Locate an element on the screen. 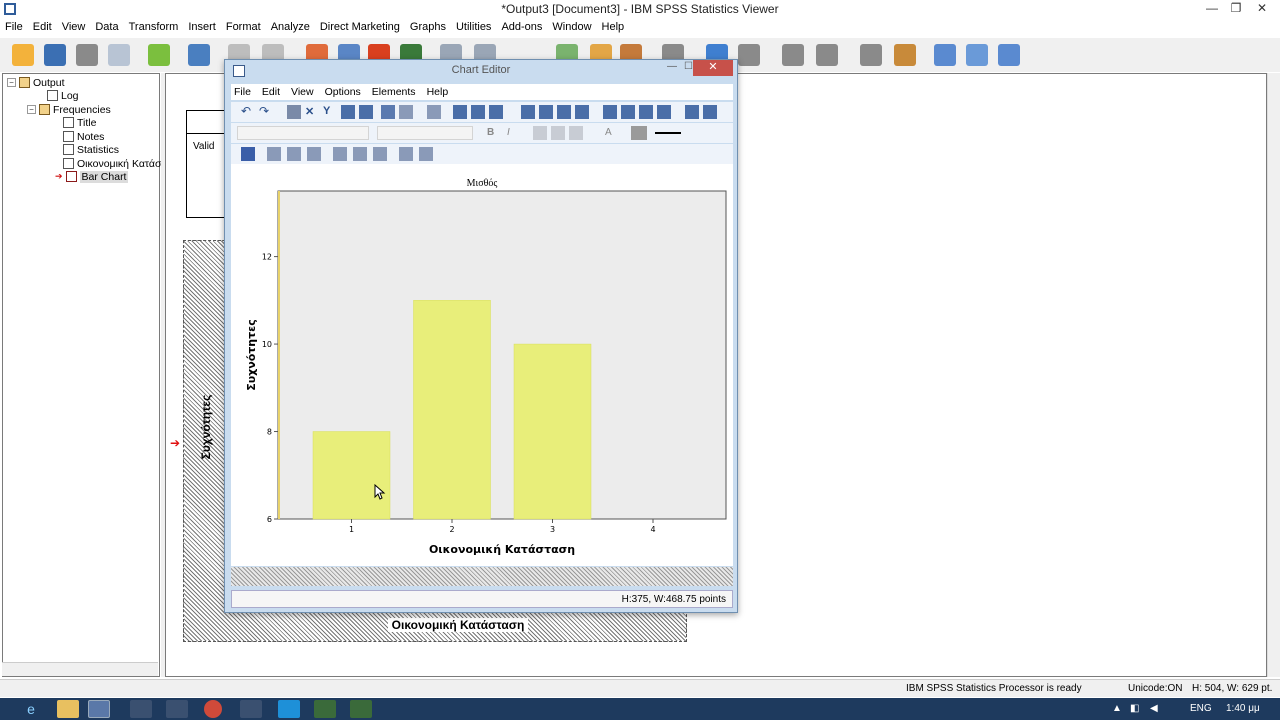 The height and width of the screenshot is (720, 1280). chart-grid-icon is located at coordinates (248, 154).